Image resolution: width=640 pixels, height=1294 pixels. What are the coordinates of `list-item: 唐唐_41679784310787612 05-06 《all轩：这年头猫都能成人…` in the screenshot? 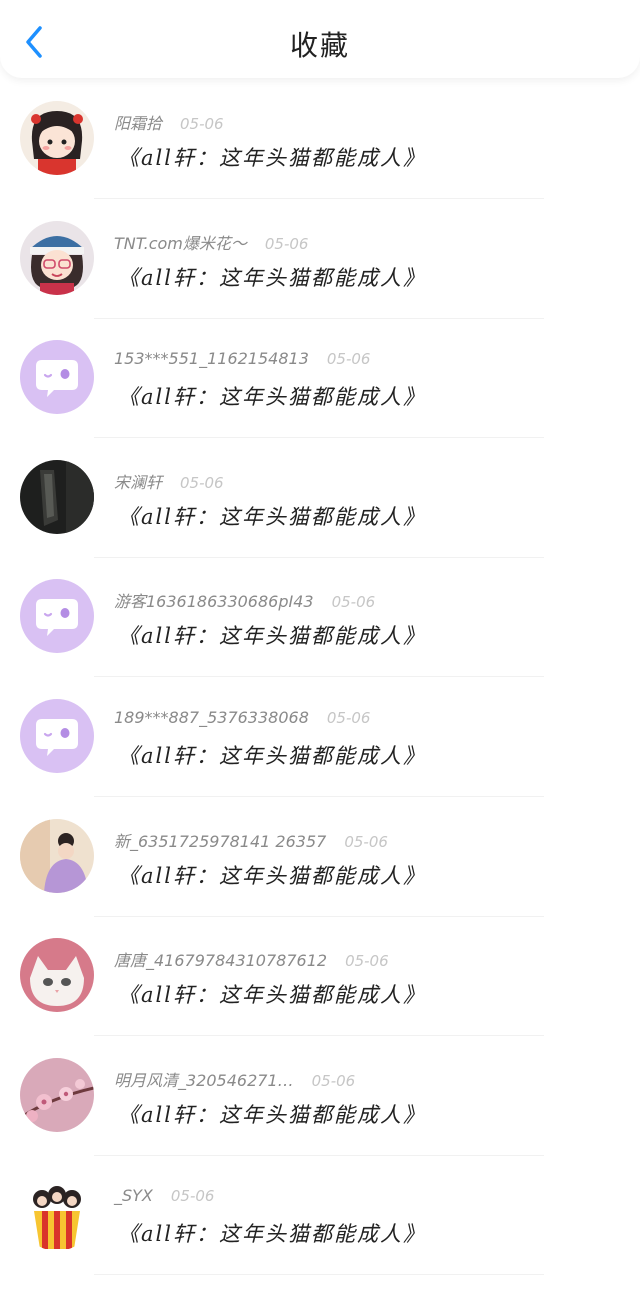 It's located at (320, 995).